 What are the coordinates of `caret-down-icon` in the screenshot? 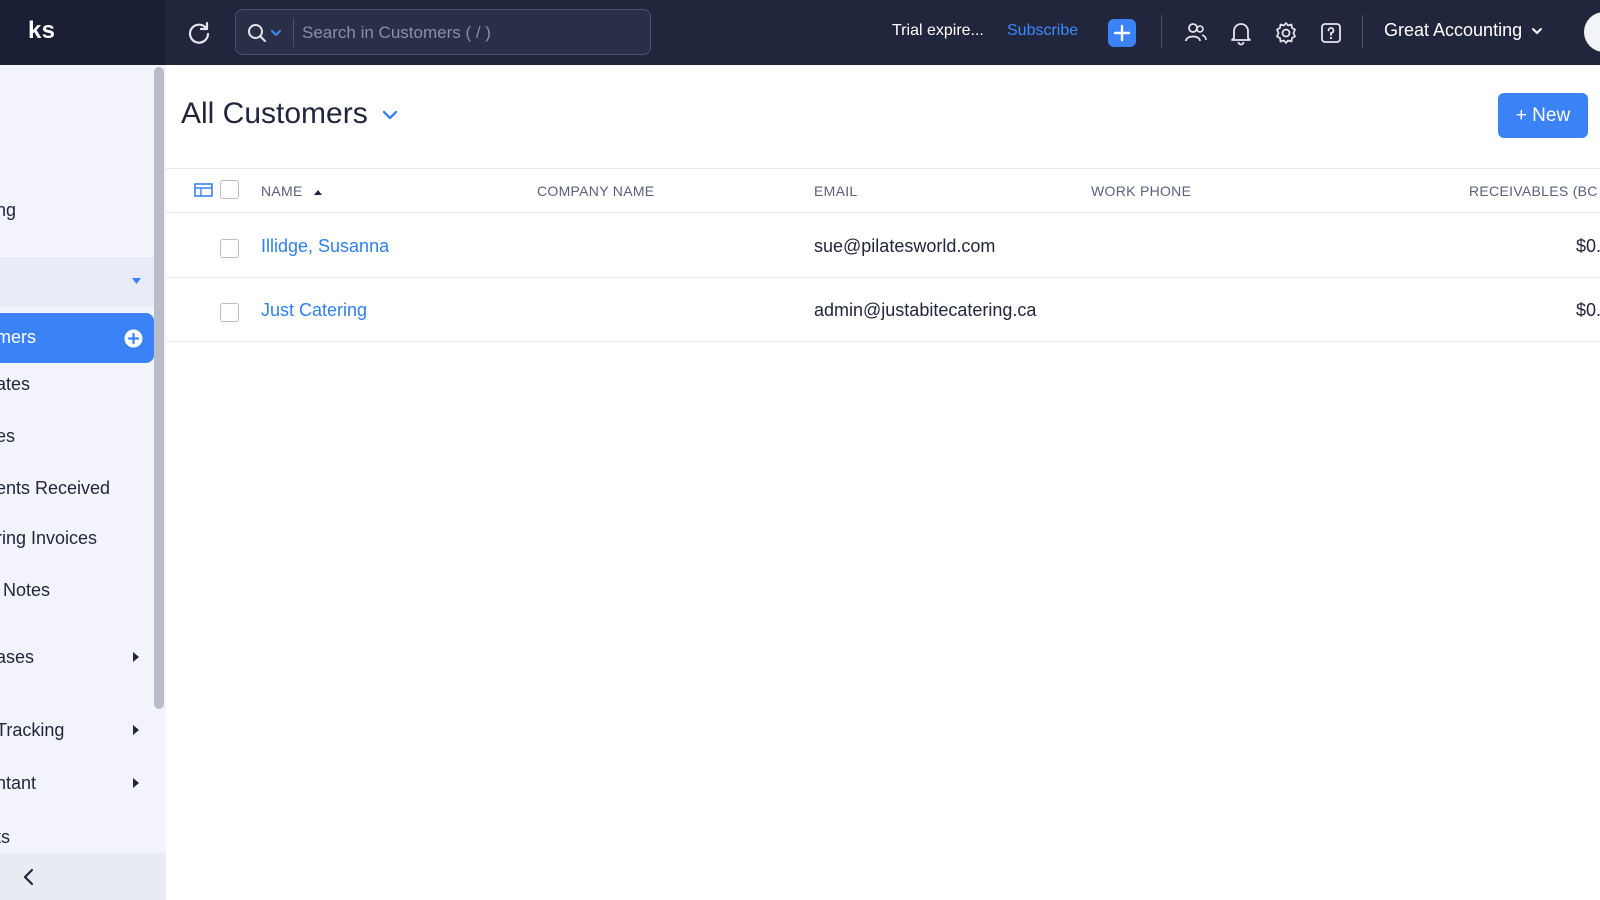 It's located at (136, 281).